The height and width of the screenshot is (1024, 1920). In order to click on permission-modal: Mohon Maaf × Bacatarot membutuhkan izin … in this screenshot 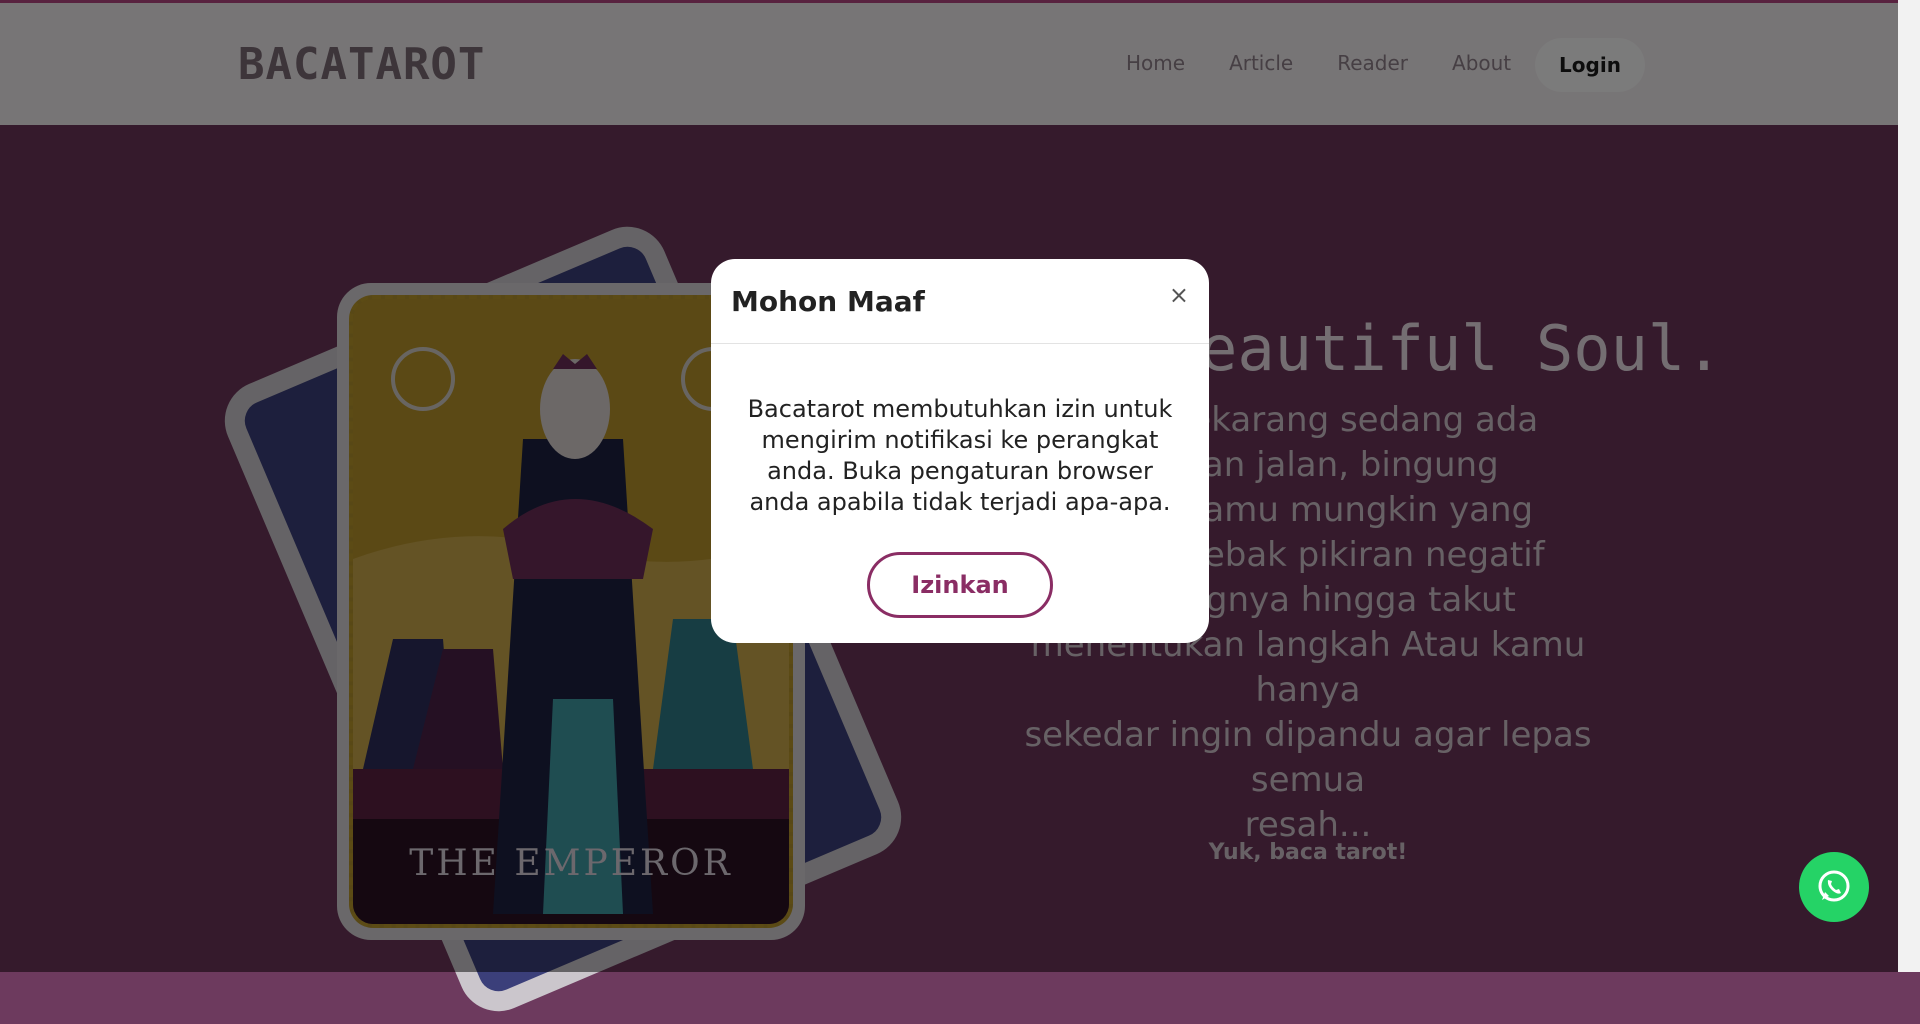, I will do `click(960, 451)`.